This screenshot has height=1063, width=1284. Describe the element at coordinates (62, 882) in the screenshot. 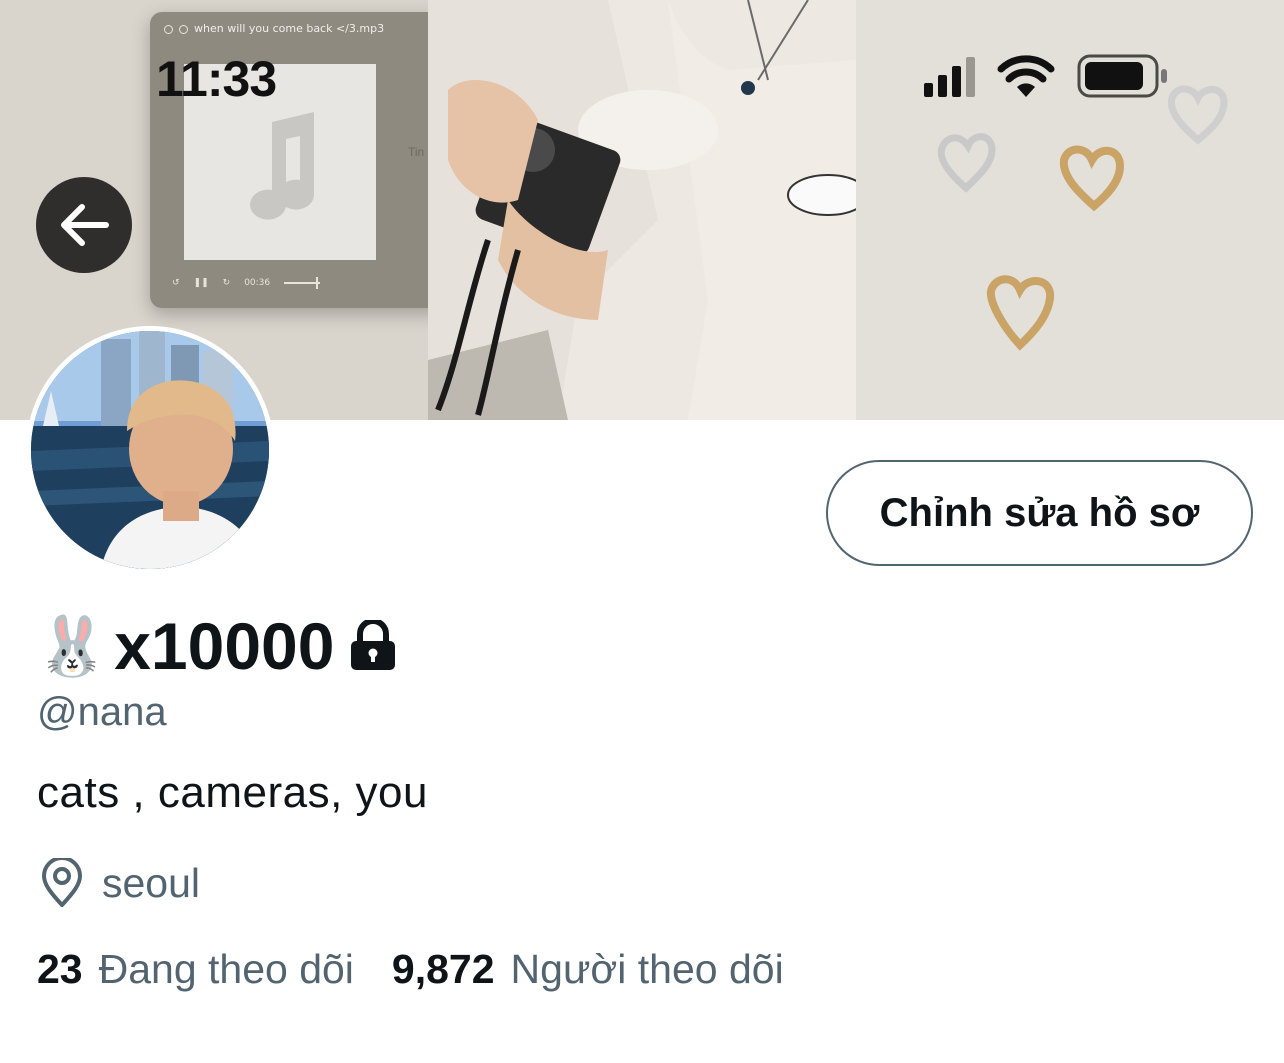

I see `location-pin-icon` at that location.